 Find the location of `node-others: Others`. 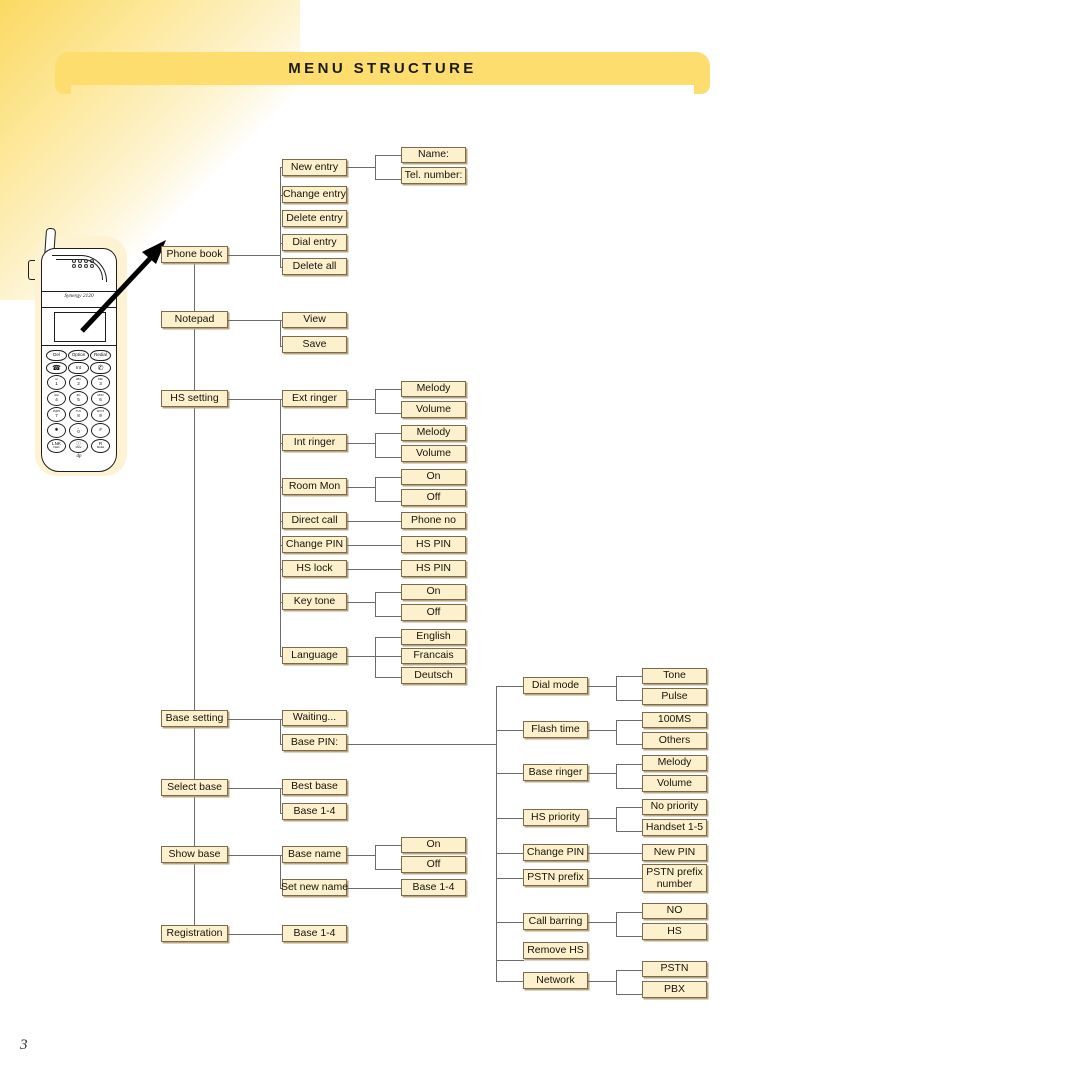

node-others: Others is located at coordinates (674, 740).